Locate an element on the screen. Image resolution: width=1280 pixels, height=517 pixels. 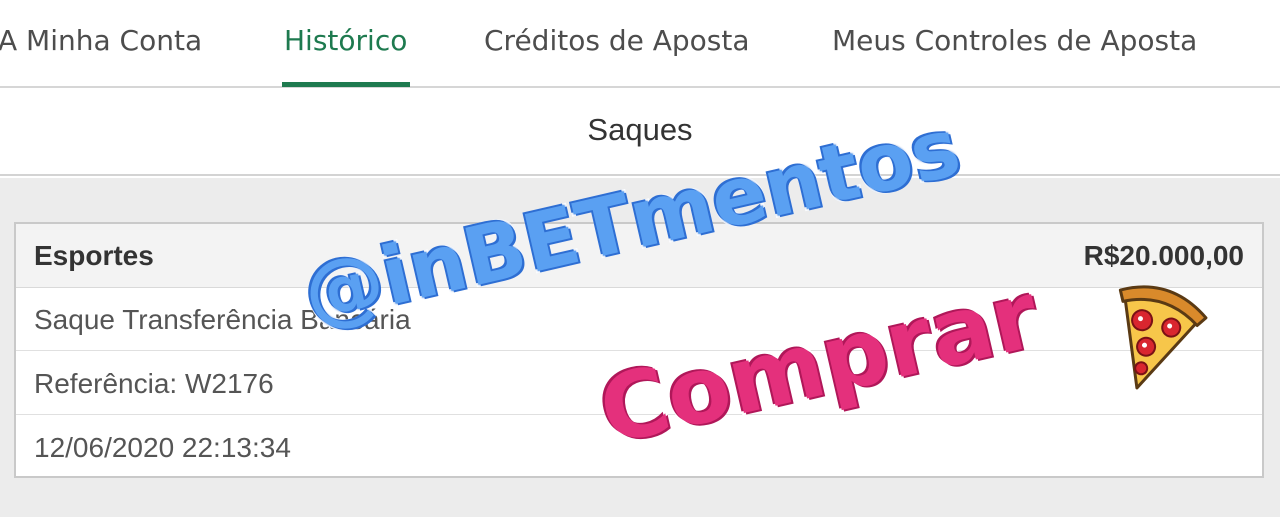
list-item: 12/06/2020 22:13:34 is located at coordinates (639, 447).